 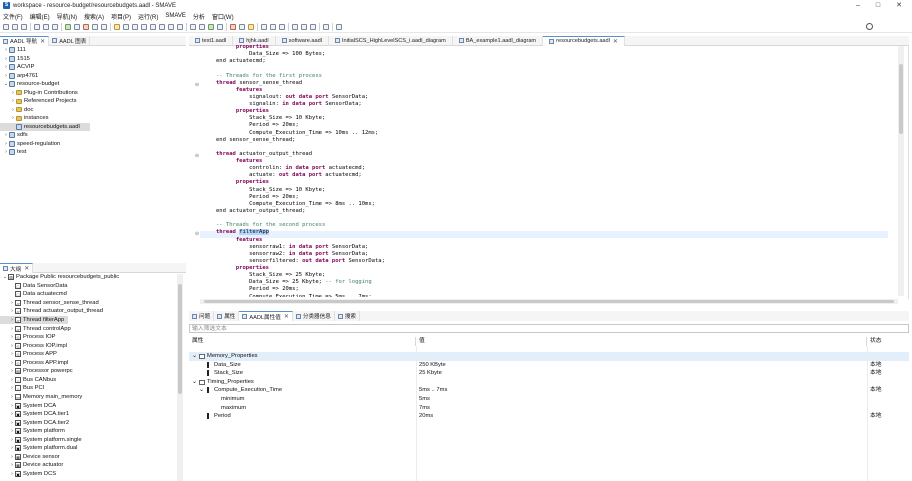 I want to click on navigator-item: › arp4761, so click(x=19, y=76).